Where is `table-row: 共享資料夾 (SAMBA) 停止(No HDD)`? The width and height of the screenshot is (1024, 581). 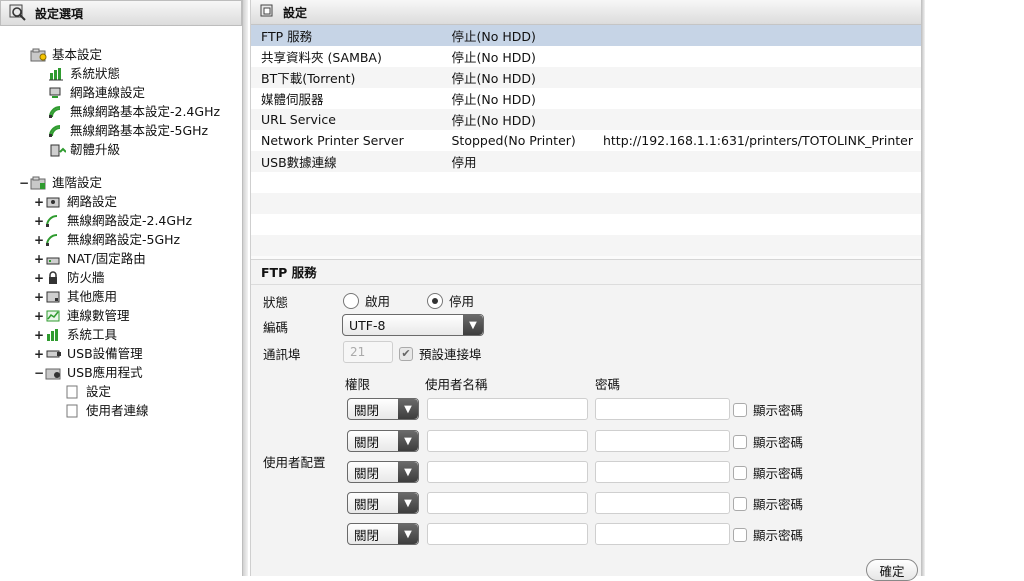
table-row: 共享資料夾 (SAMBA) 停止(No HDD) is located at coordinates (587, 56).